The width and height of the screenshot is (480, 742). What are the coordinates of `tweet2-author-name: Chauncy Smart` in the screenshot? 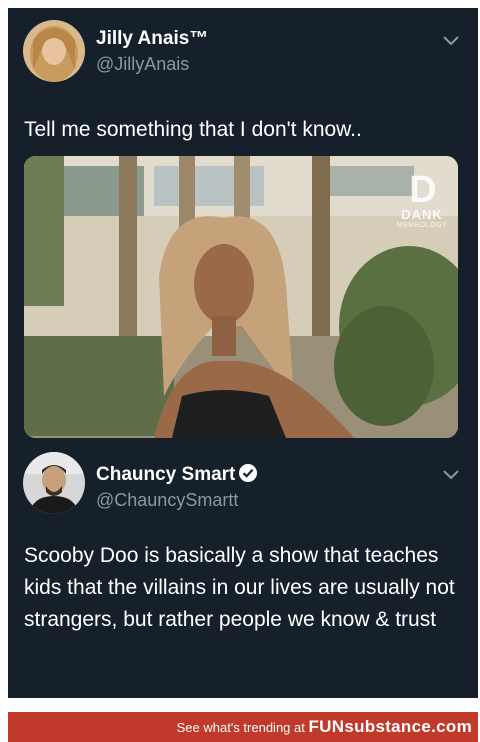 It's located at (165, 474).